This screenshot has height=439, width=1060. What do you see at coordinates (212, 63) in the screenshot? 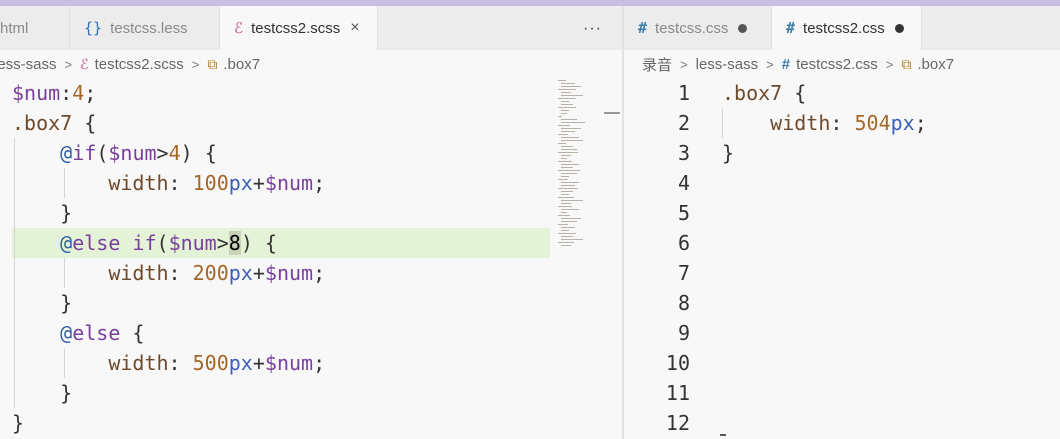
I see `symbol-class-icon: ⧉` at bounding box center [212, 63].